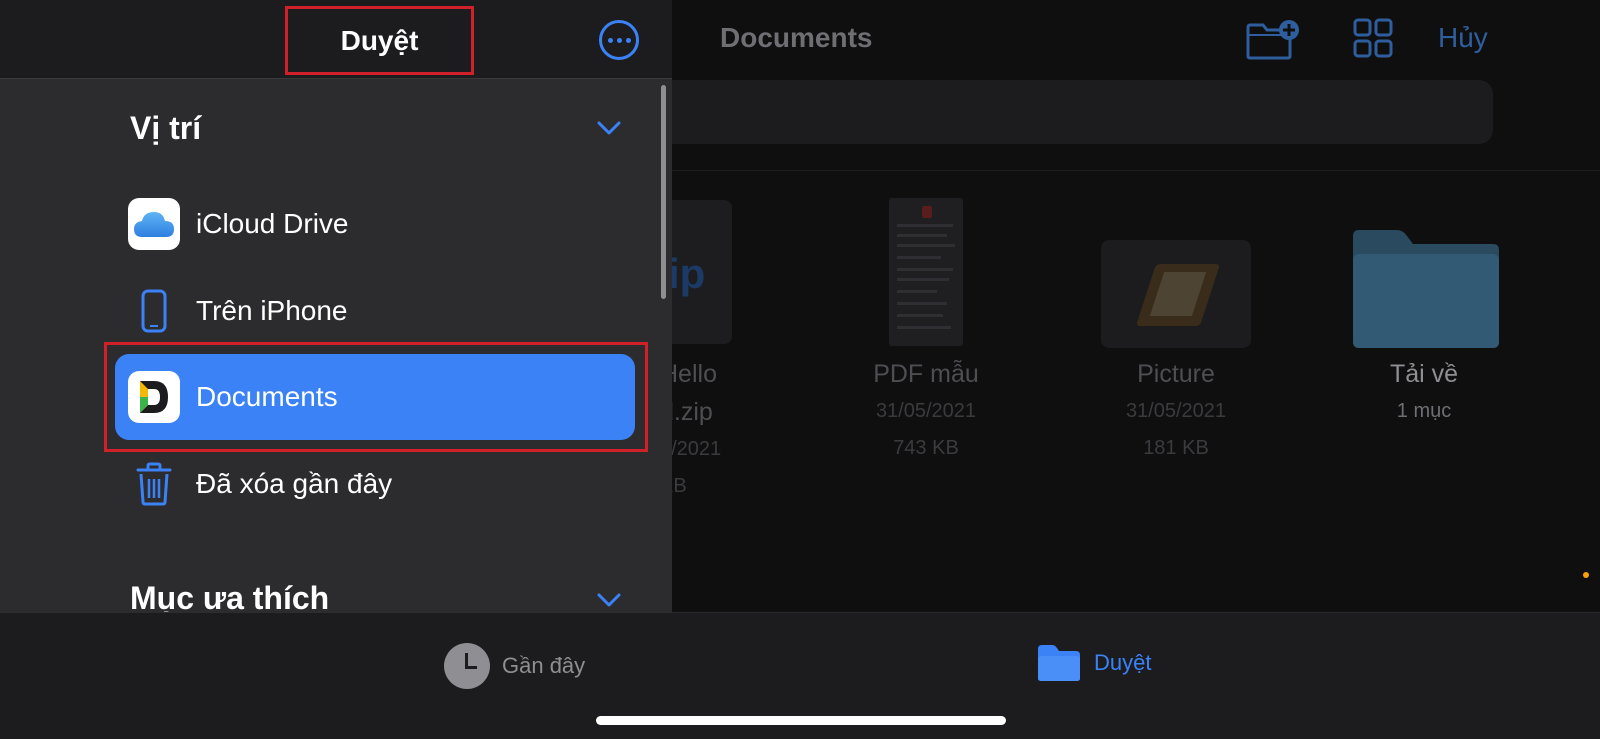 This screenshot has width=1600, height=739. I want to click on file-item-picture: Picture 31/05/2021 181 KB, so click(1176, 411).